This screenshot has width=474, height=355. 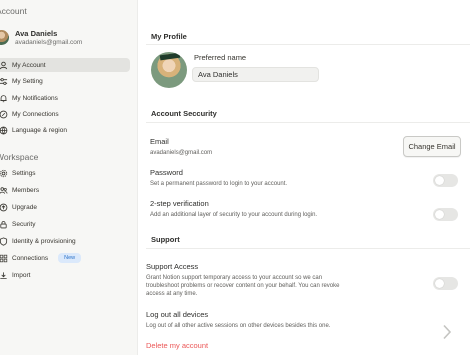 What do you see at coordinates (4, 81) in the screenshot?
I see `sliders-icon` at bounding box center [4, 81].